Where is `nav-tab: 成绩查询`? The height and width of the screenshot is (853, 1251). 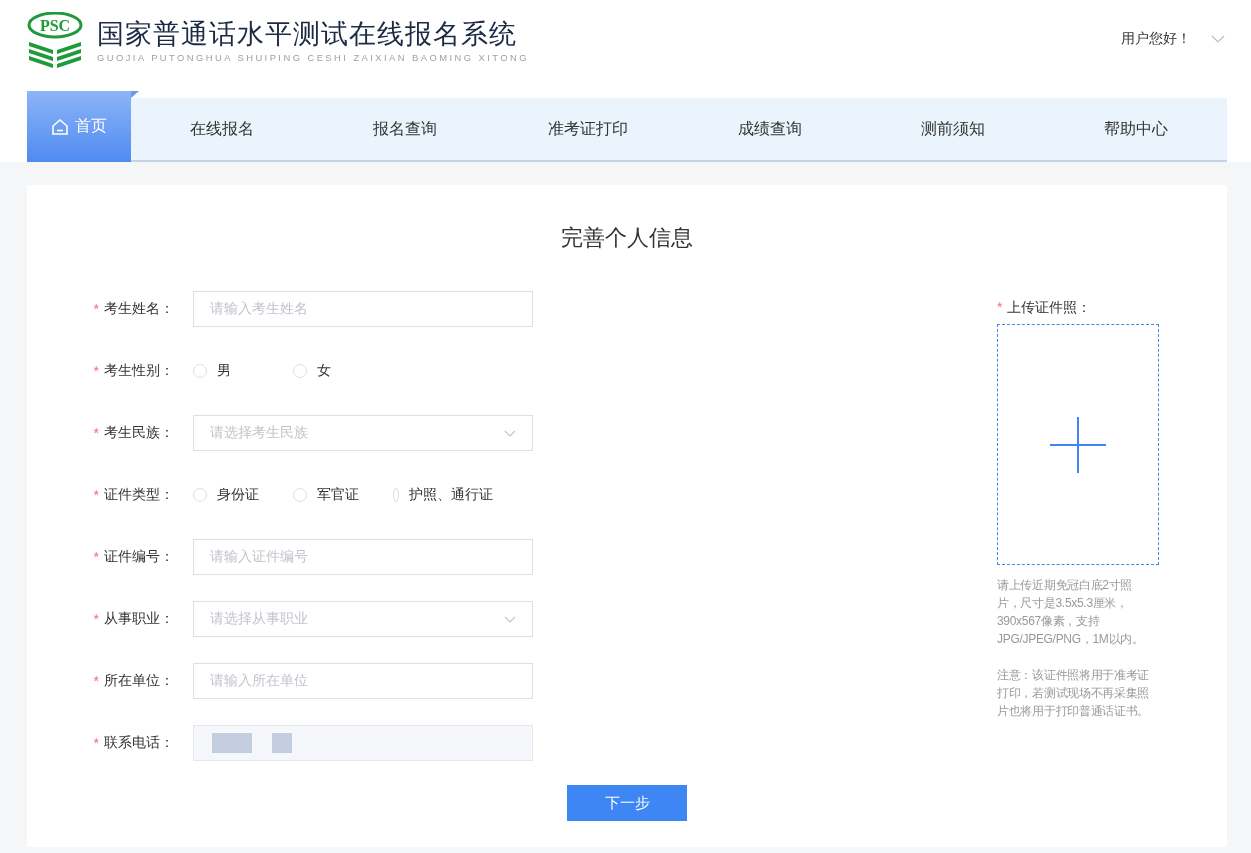
nav-tab: 成绩查询 is located at coordinates (770, 130).